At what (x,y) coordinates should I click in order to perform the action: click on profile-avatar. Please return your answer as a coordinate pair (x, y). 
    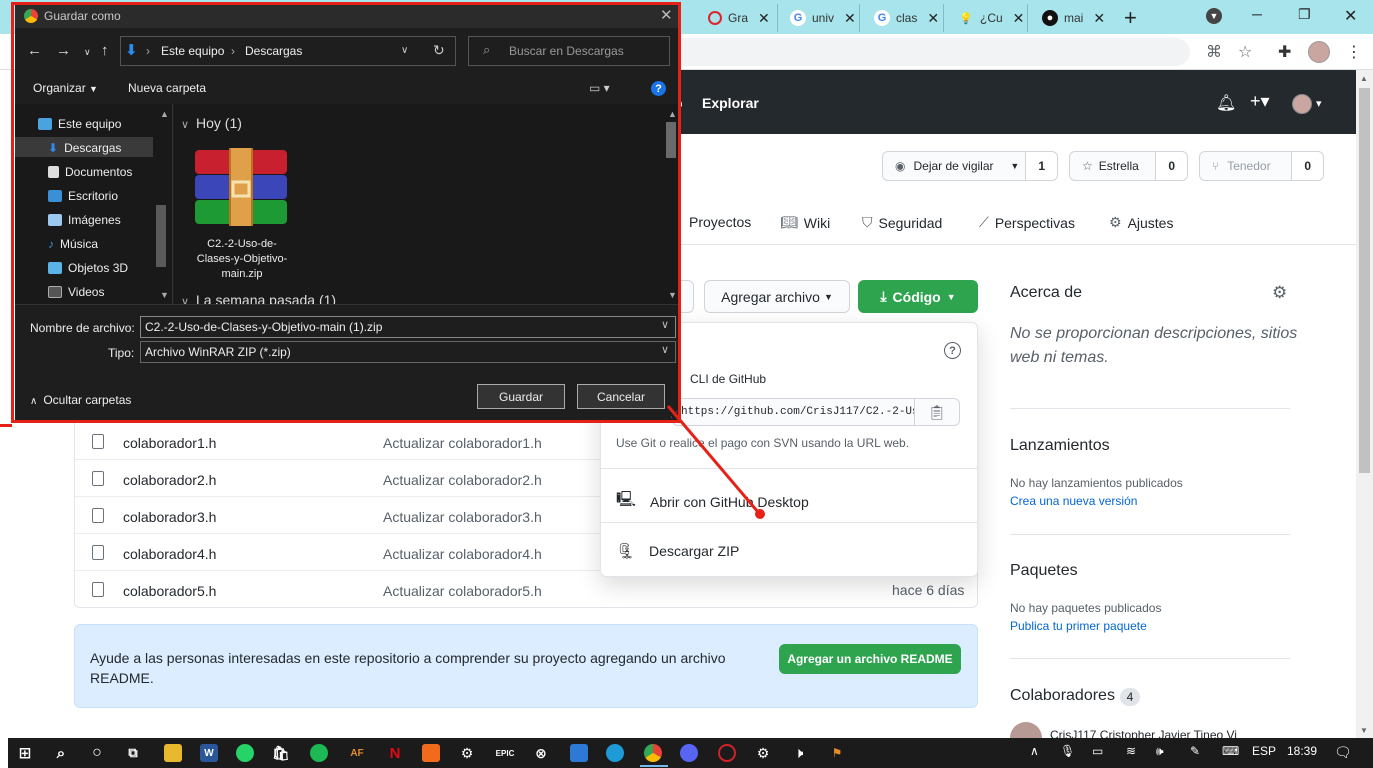
    Looking at the image, I should click on (1319, 52).